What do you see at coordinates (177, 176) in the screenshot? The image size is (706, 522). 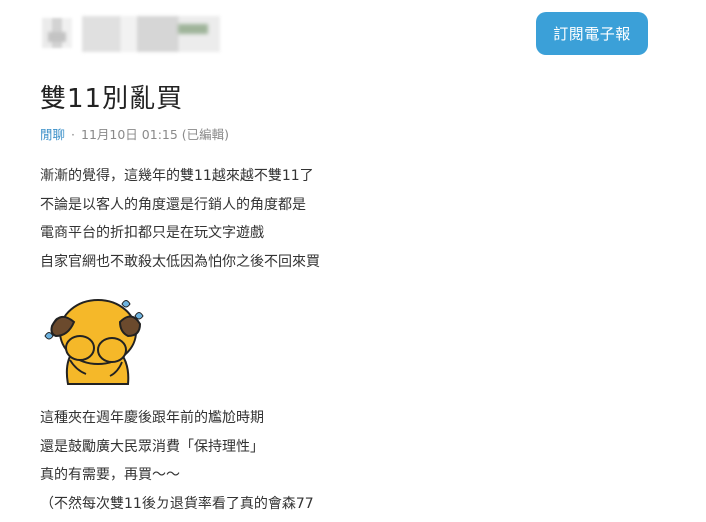 I see `text-line: 漸漸的覺得，這幾年的雙11越來越不雙11了` at bounding box center [177, 176].